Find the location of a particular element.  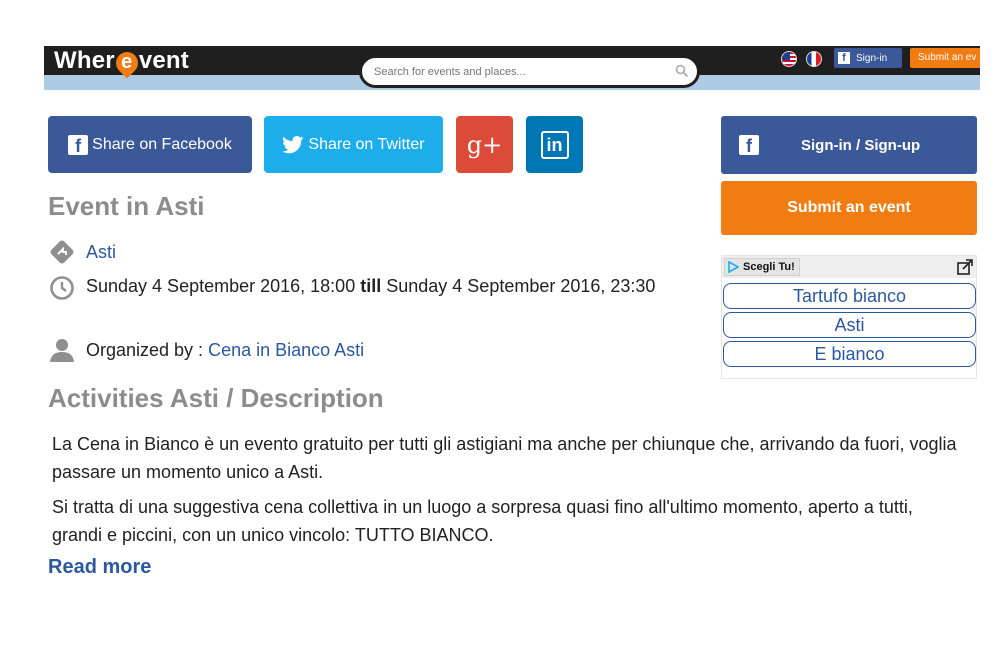

english-flag-icon is located at coordinates (789, 59).